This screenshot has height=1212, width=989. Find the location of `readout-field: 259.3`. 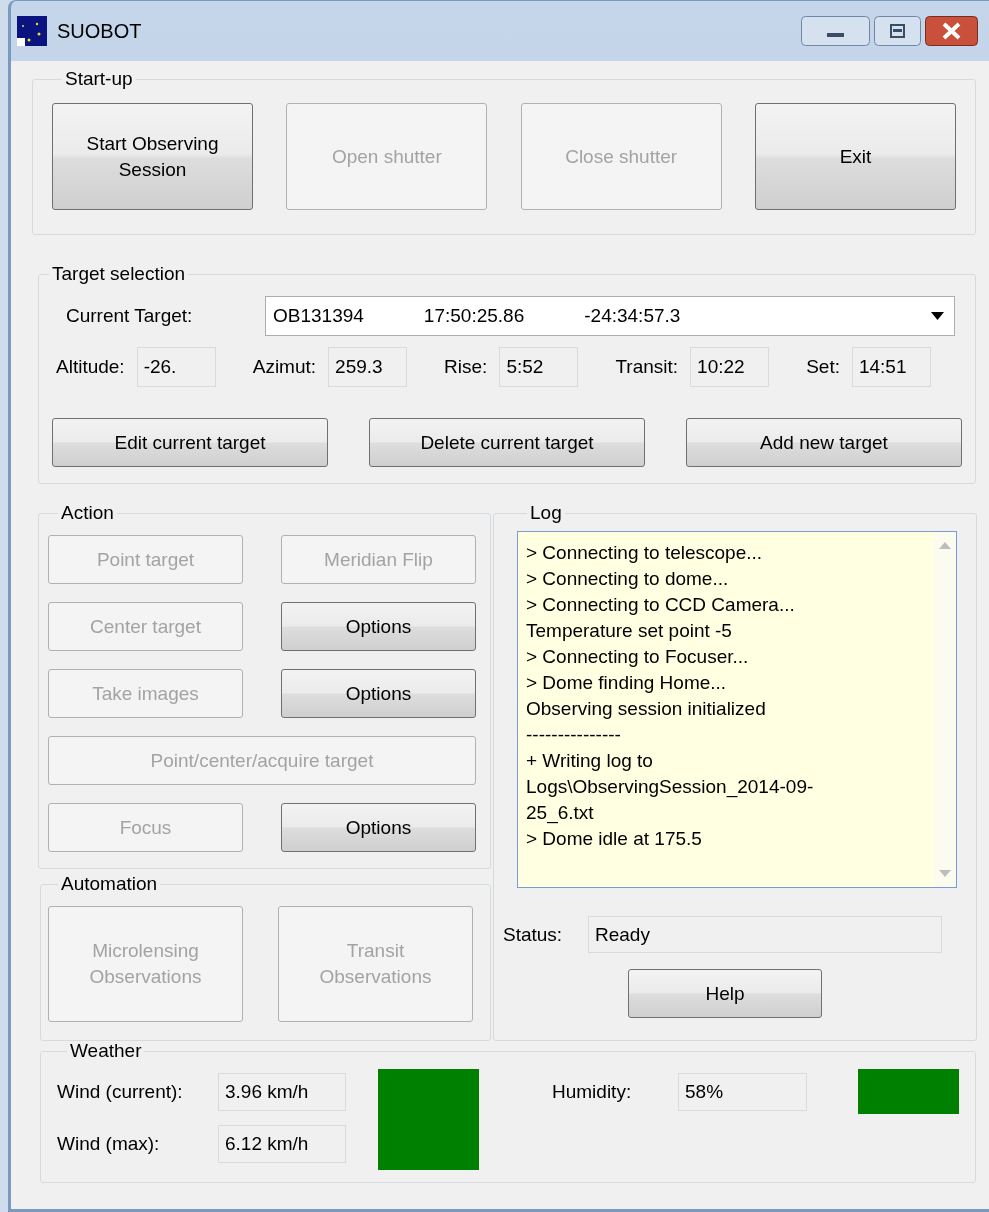

readout-field: 259.3 is located at coordinates (368, 367).